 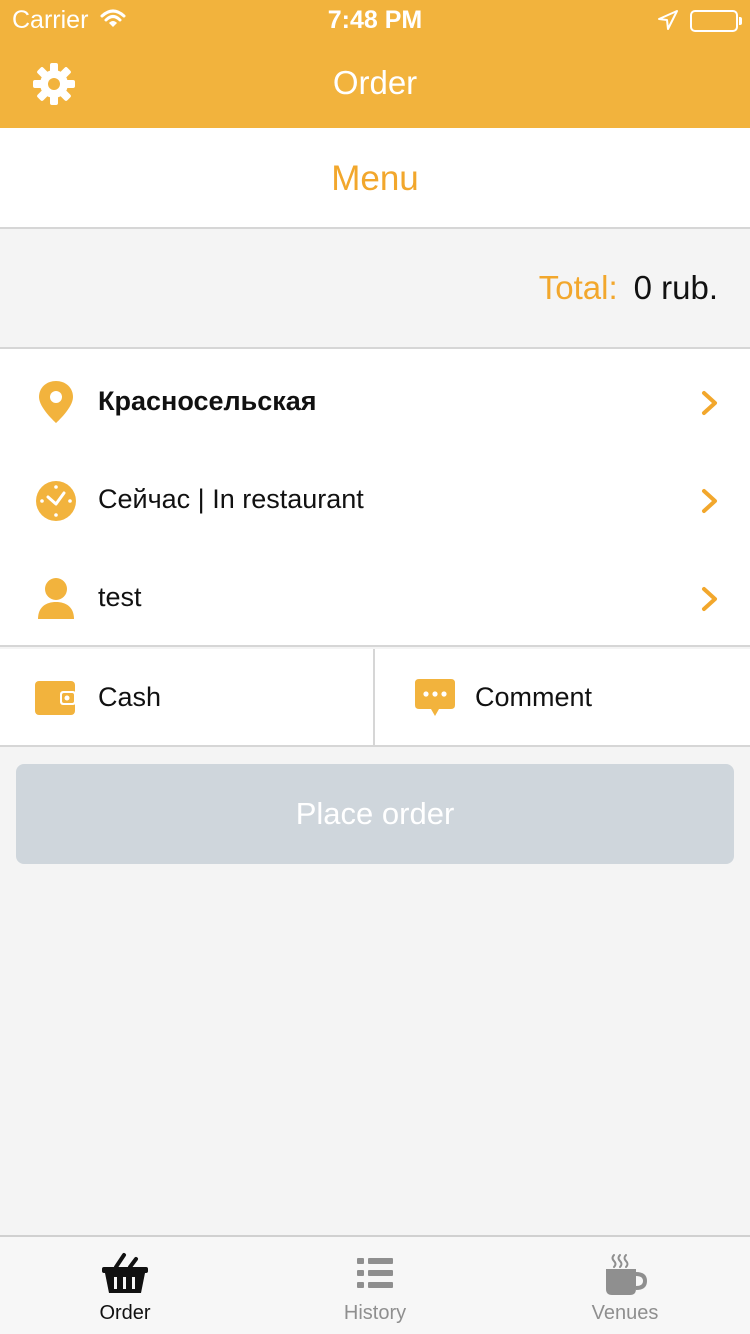 I want to click on location-arrow-icon, so click(x=668, y=22).